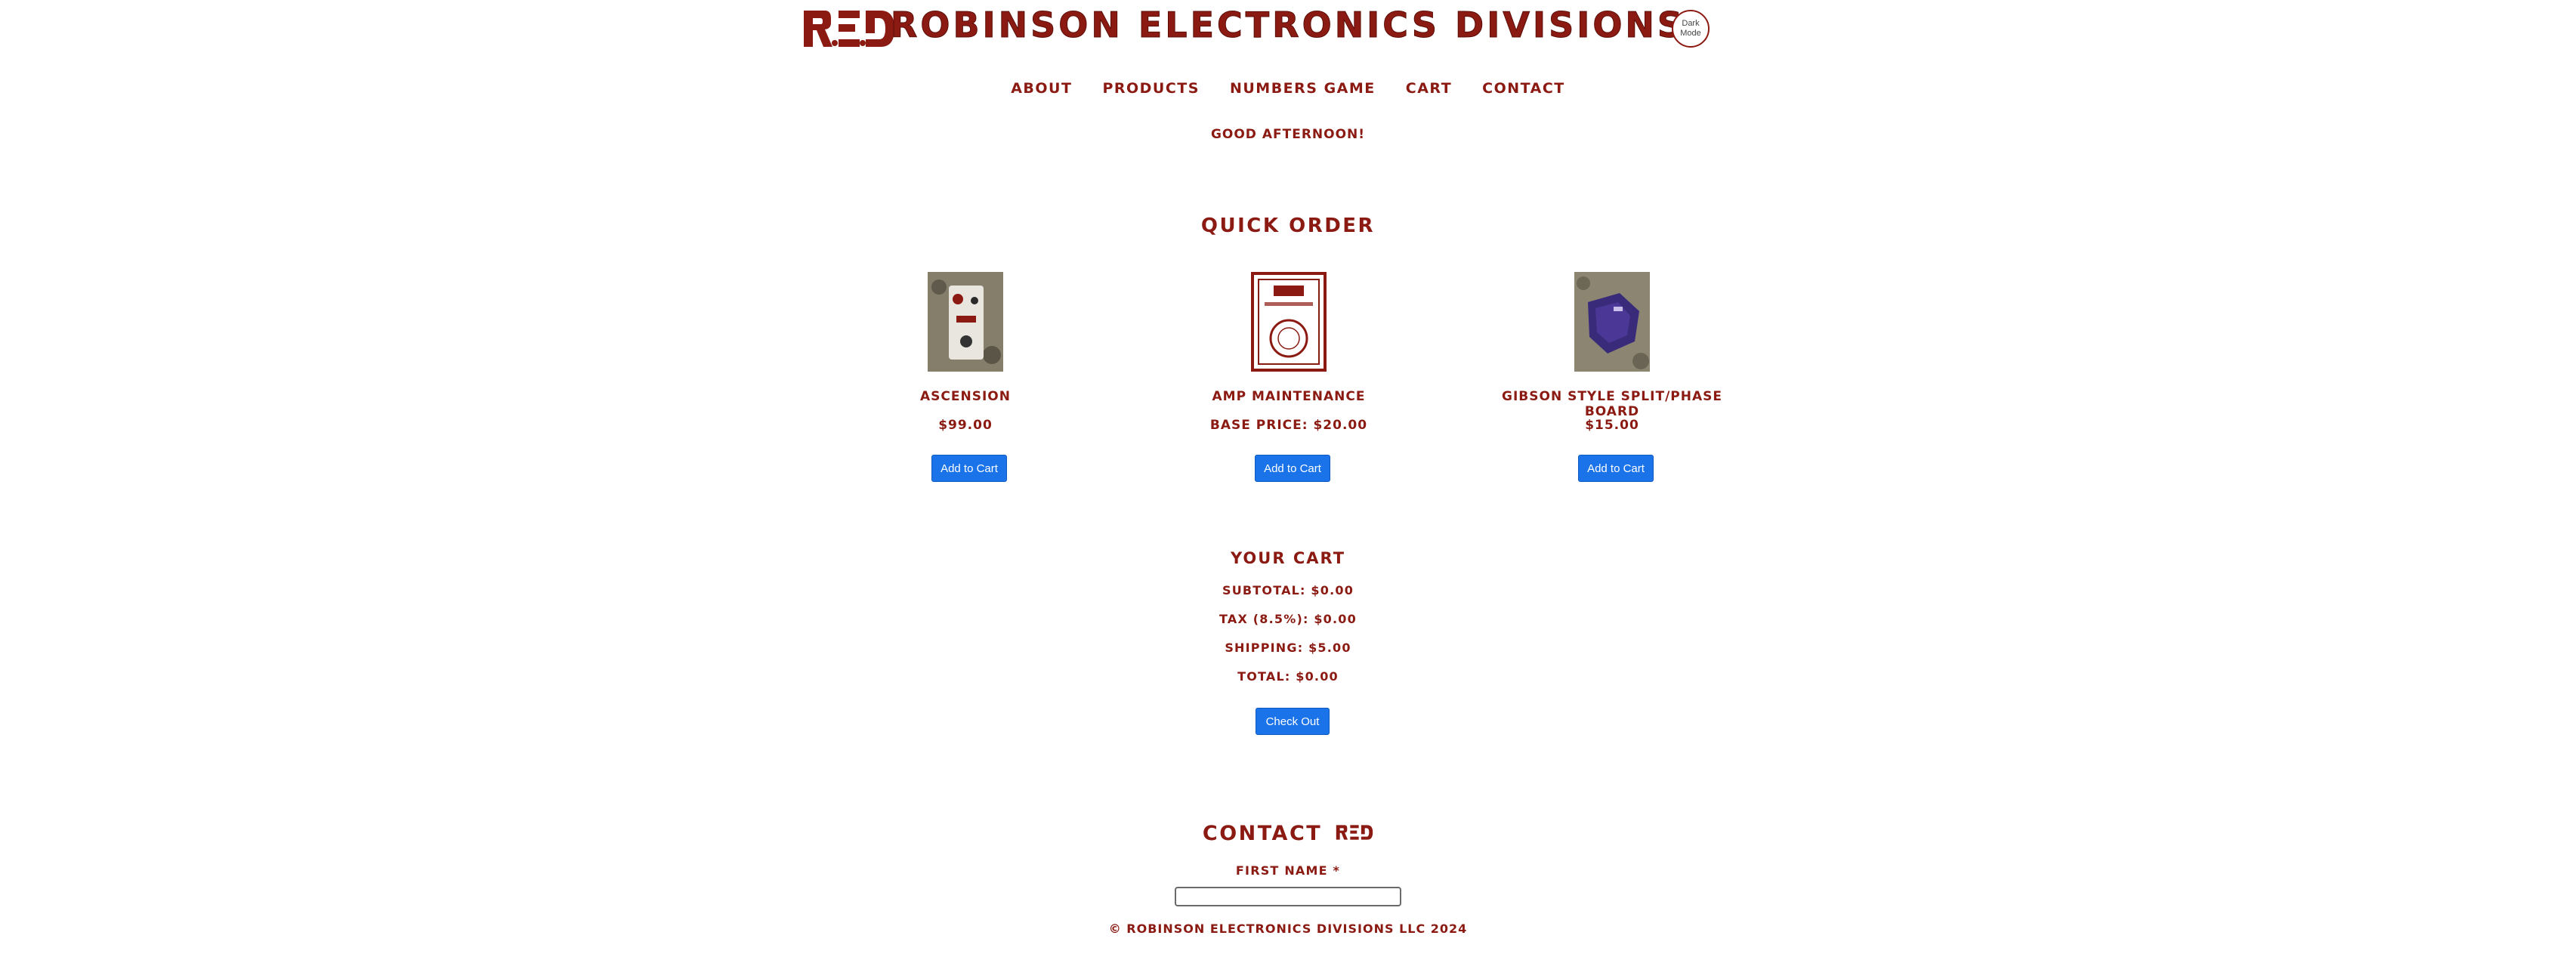  I want to click on checkout-button: Check Out, so click(1293, 721).